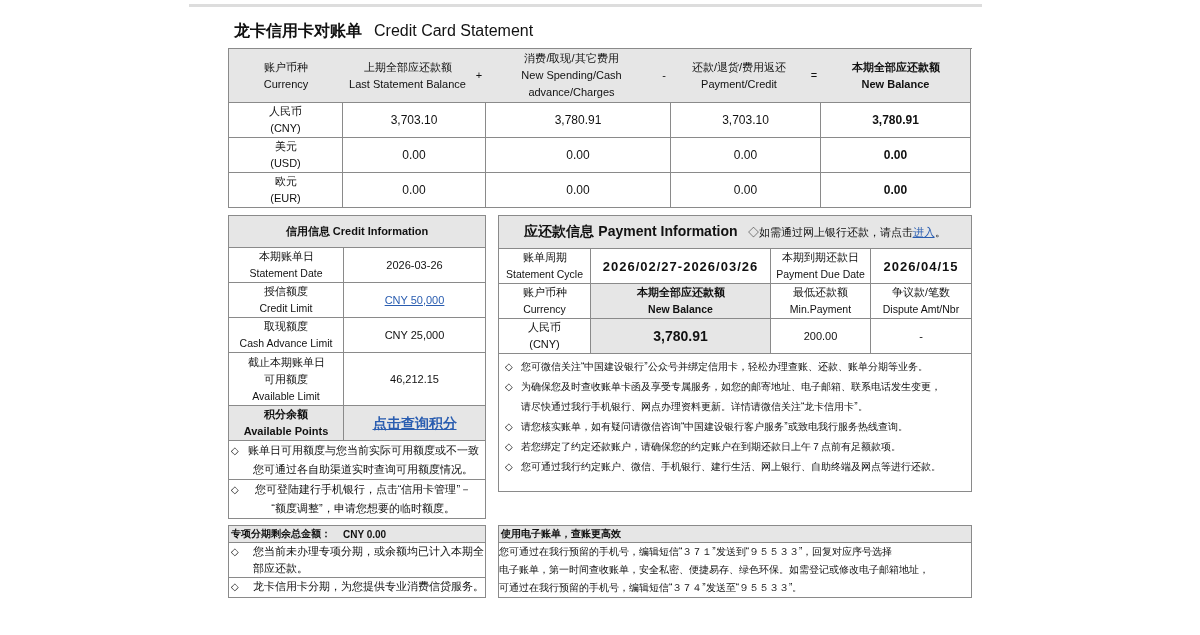 Image resolution: width=1200 pixels, height=635 pixels. I want to click on online-banking-hint: ◇如需通过网上银行还款，请点击进入。, so click(846, 232).